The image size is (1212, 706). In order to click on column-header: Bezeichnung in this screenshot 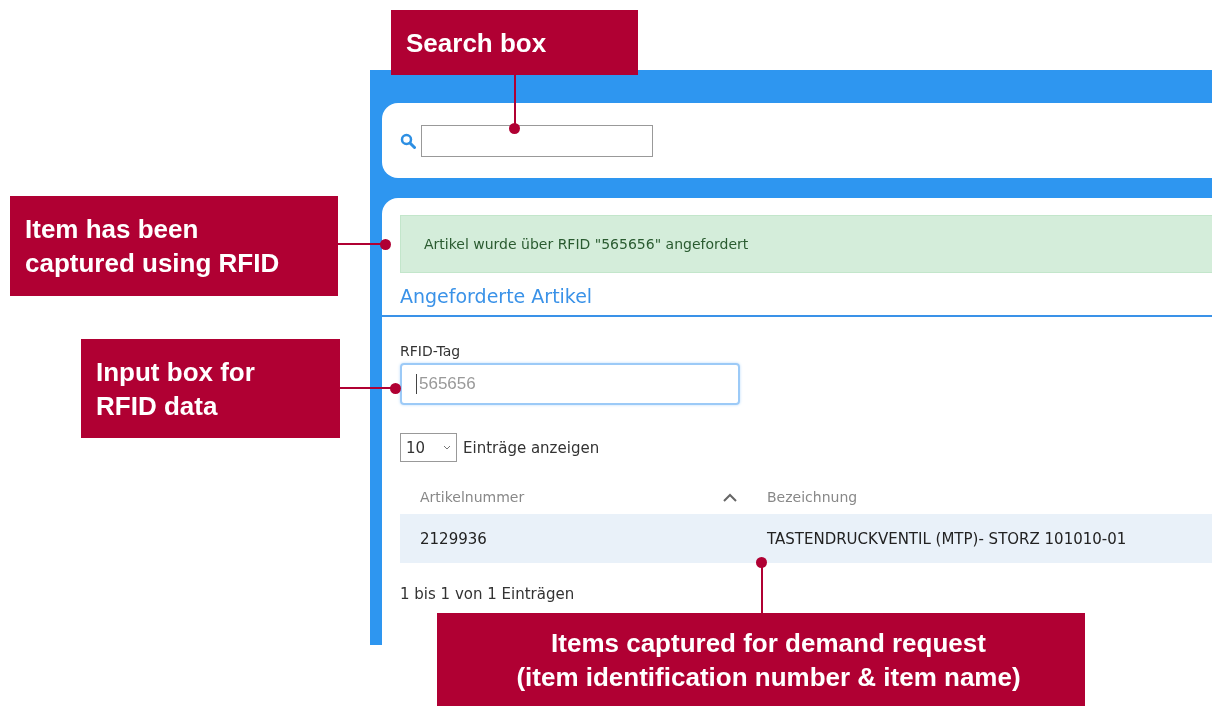, I will do `click(801, 497)`.